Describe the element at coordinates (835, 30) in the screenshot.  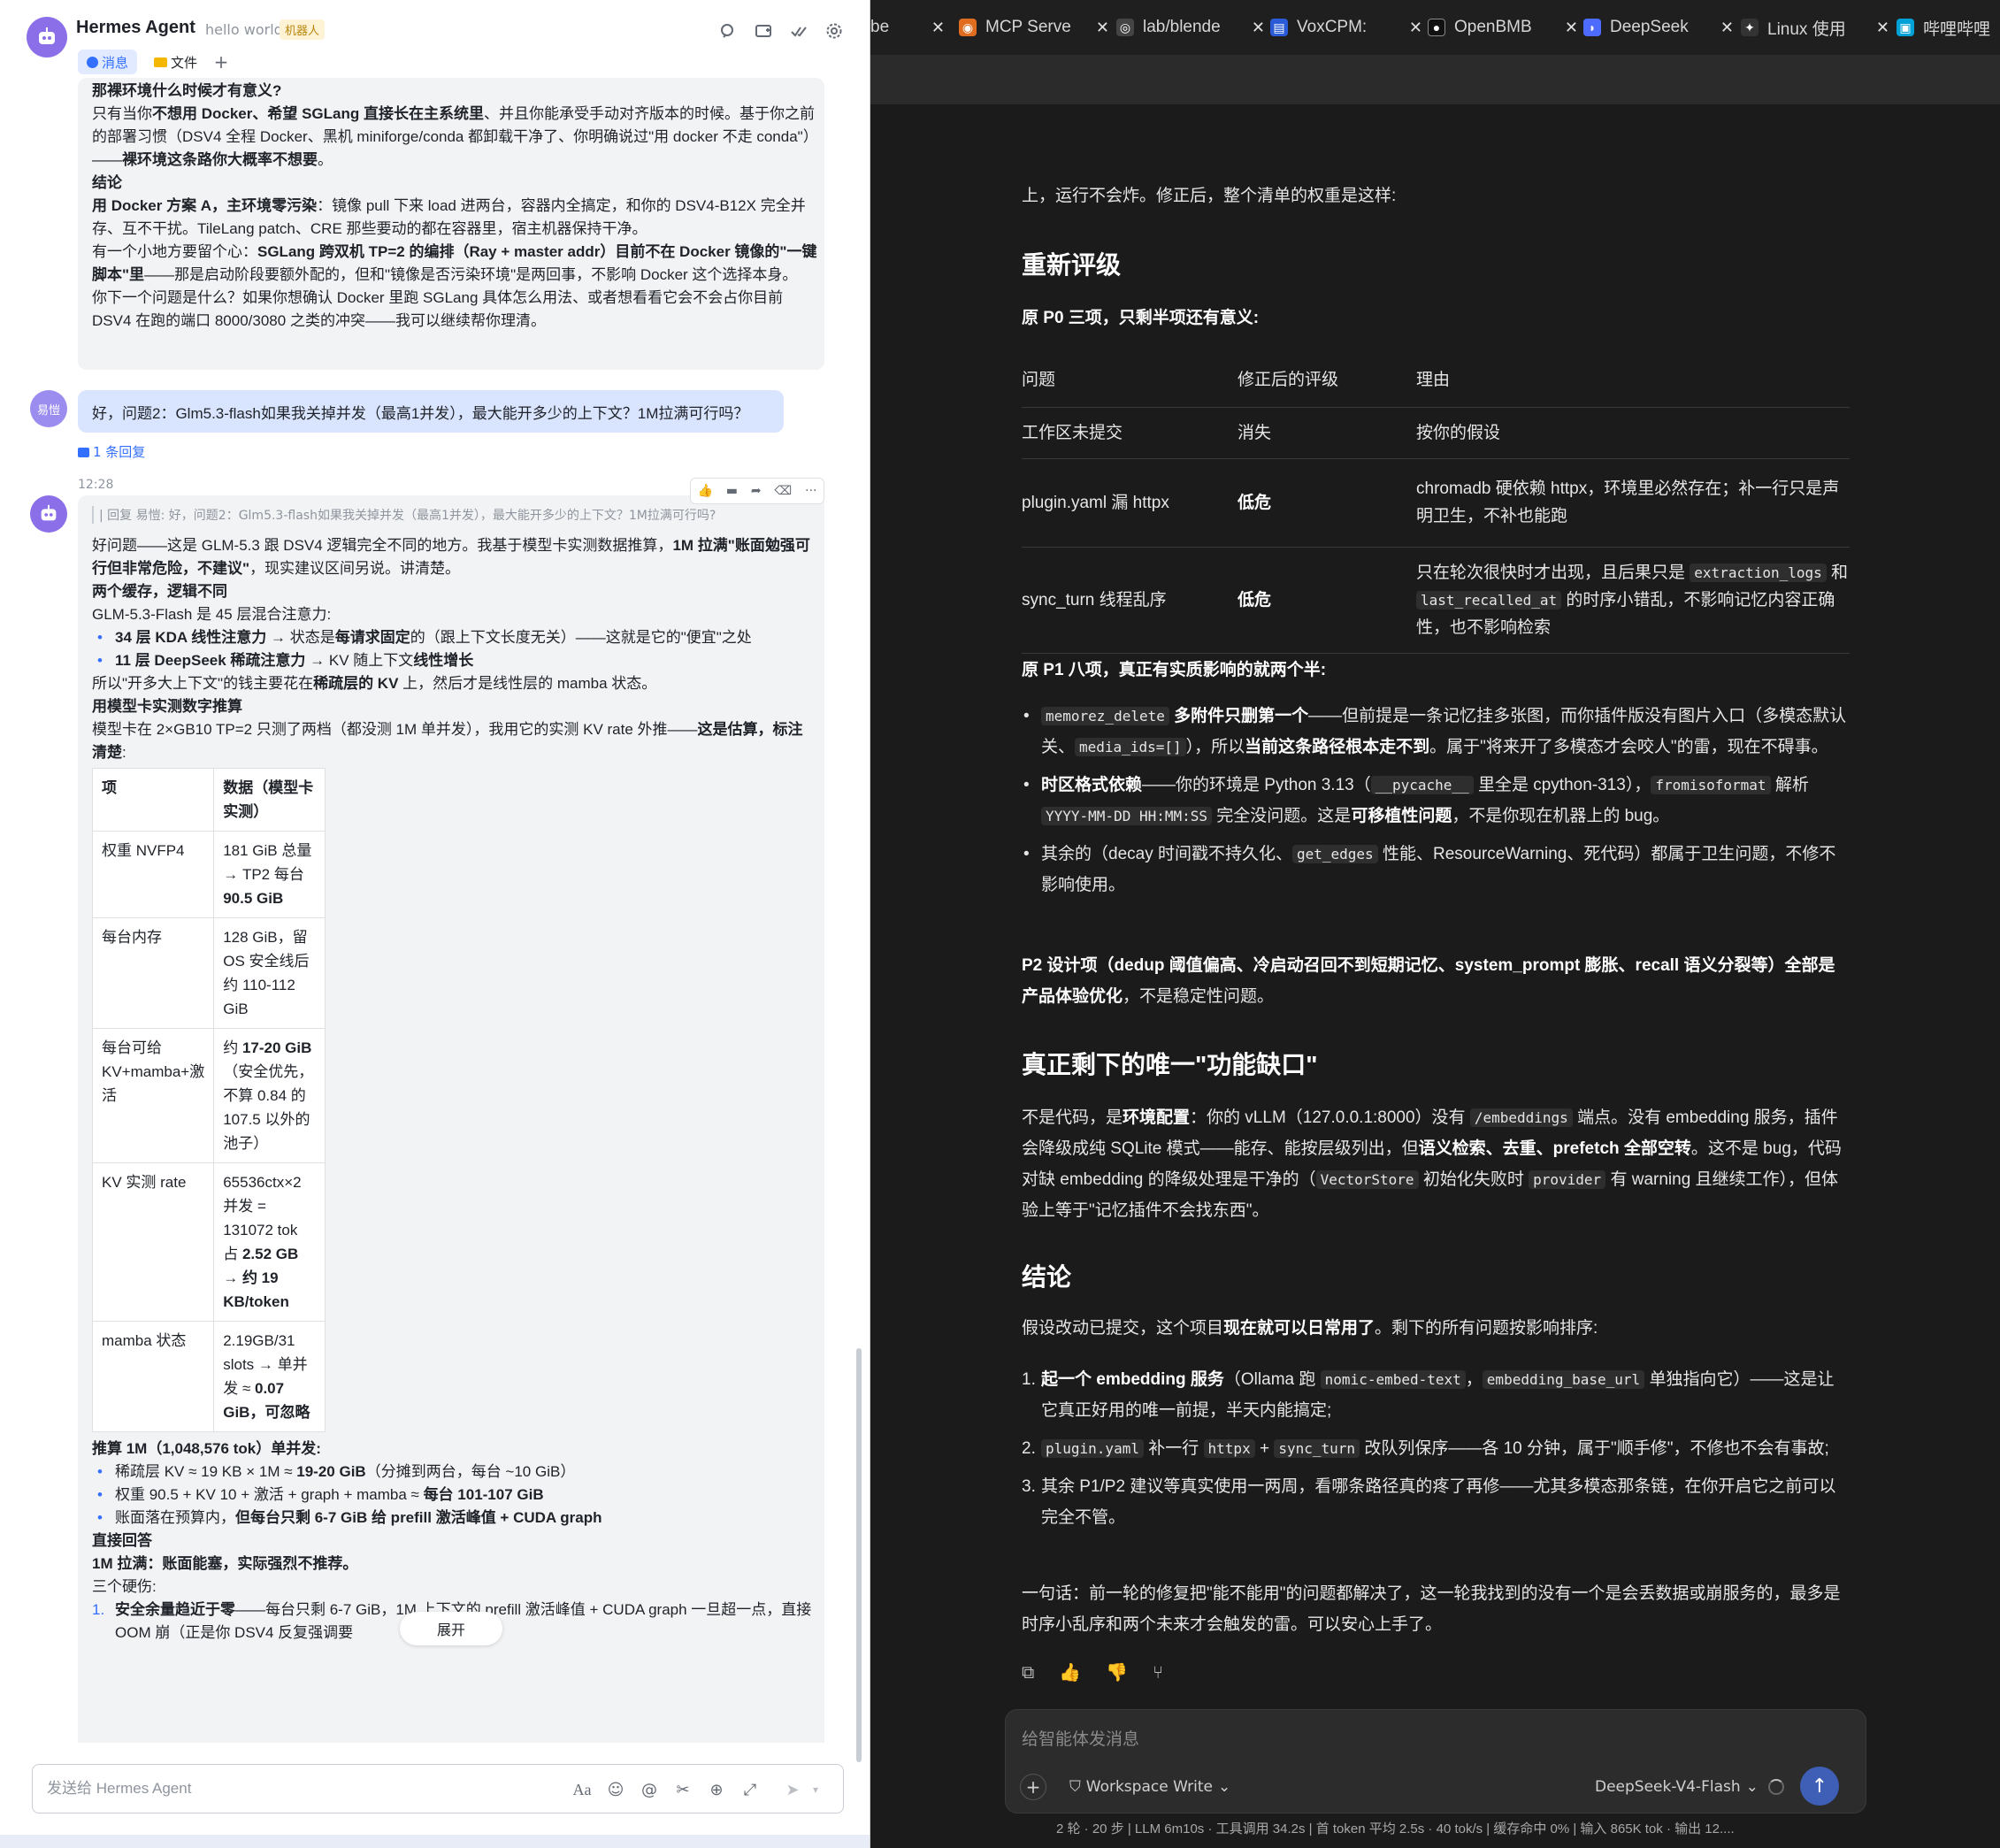
I see `settings-gear-icon` at that location.